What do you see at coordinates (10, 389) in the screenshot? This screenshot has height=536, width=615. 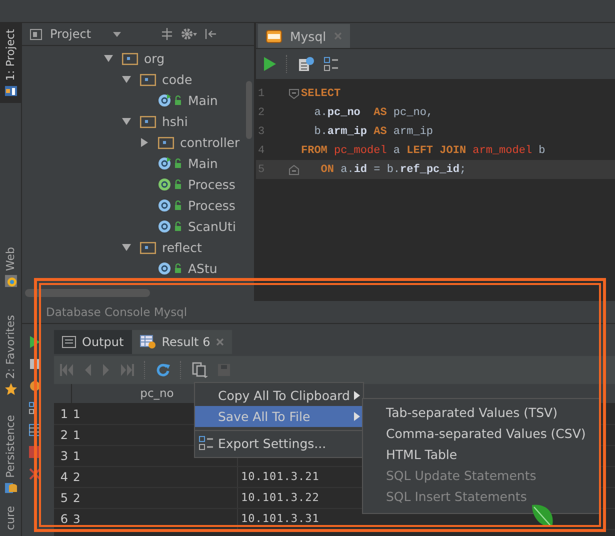 I see `star-icon` at bounding box center [10, 389].